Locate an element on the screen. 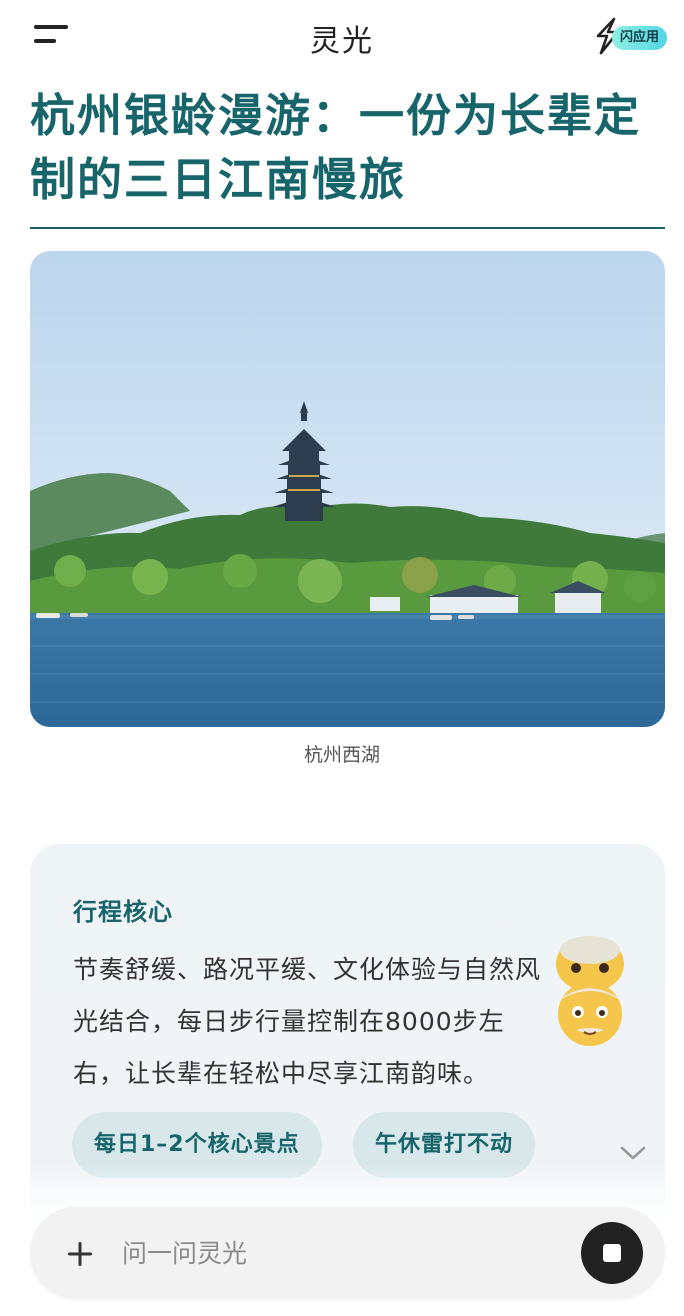 The height and width of the screenshot is (1316, 684). old-man-emoji-icon is located at coordinates (590, 991).